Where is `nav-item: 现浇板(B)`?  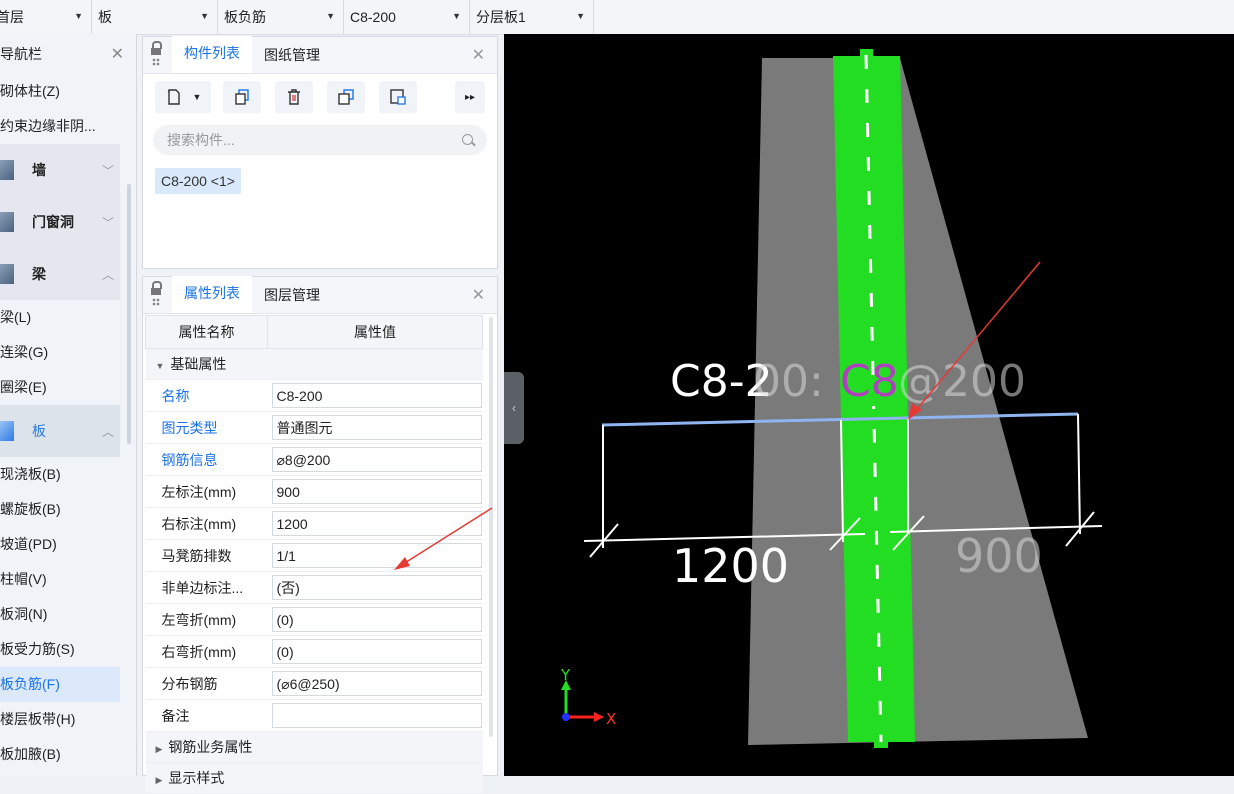
nav-item: 现浇板(B) is located at coordinates (68, 474).